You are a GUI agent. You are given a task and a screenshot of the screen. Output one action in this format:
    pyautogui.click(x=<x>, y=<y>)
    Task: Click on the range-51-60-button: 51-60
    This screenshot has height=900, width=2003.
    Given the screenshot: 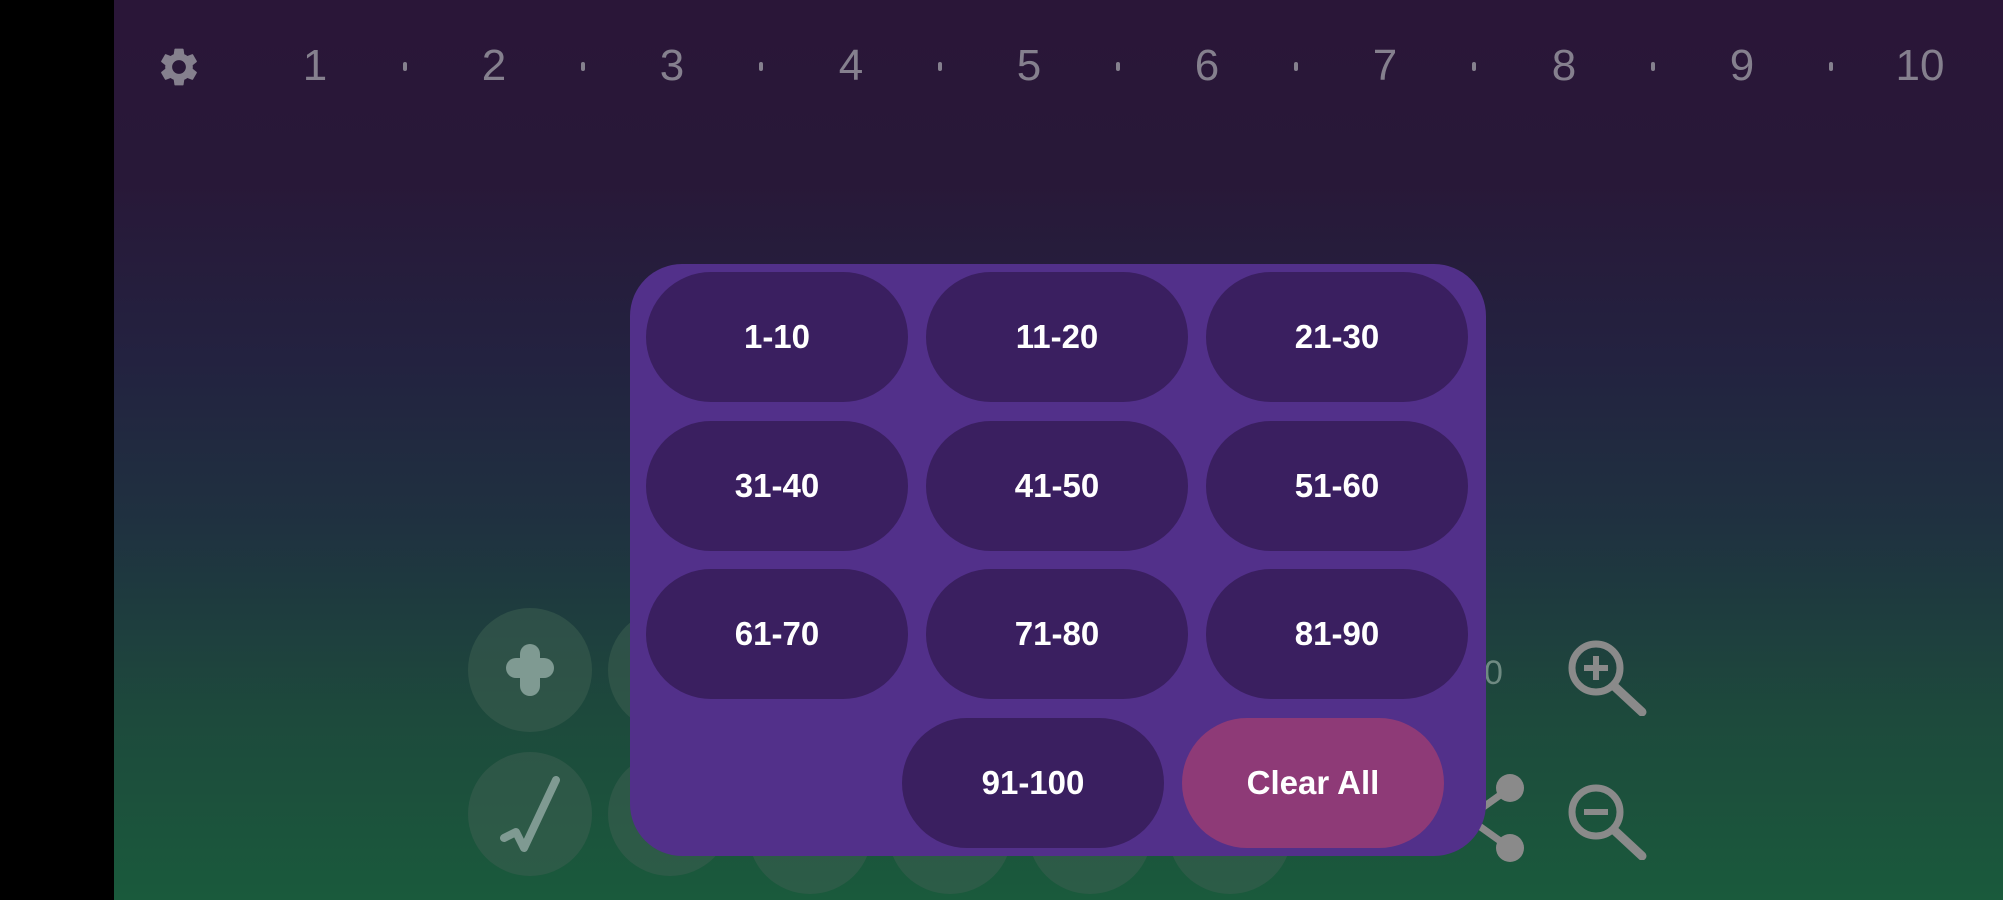 What is the action you would take?
    pyautogui.click(x=1337, y=486)
    